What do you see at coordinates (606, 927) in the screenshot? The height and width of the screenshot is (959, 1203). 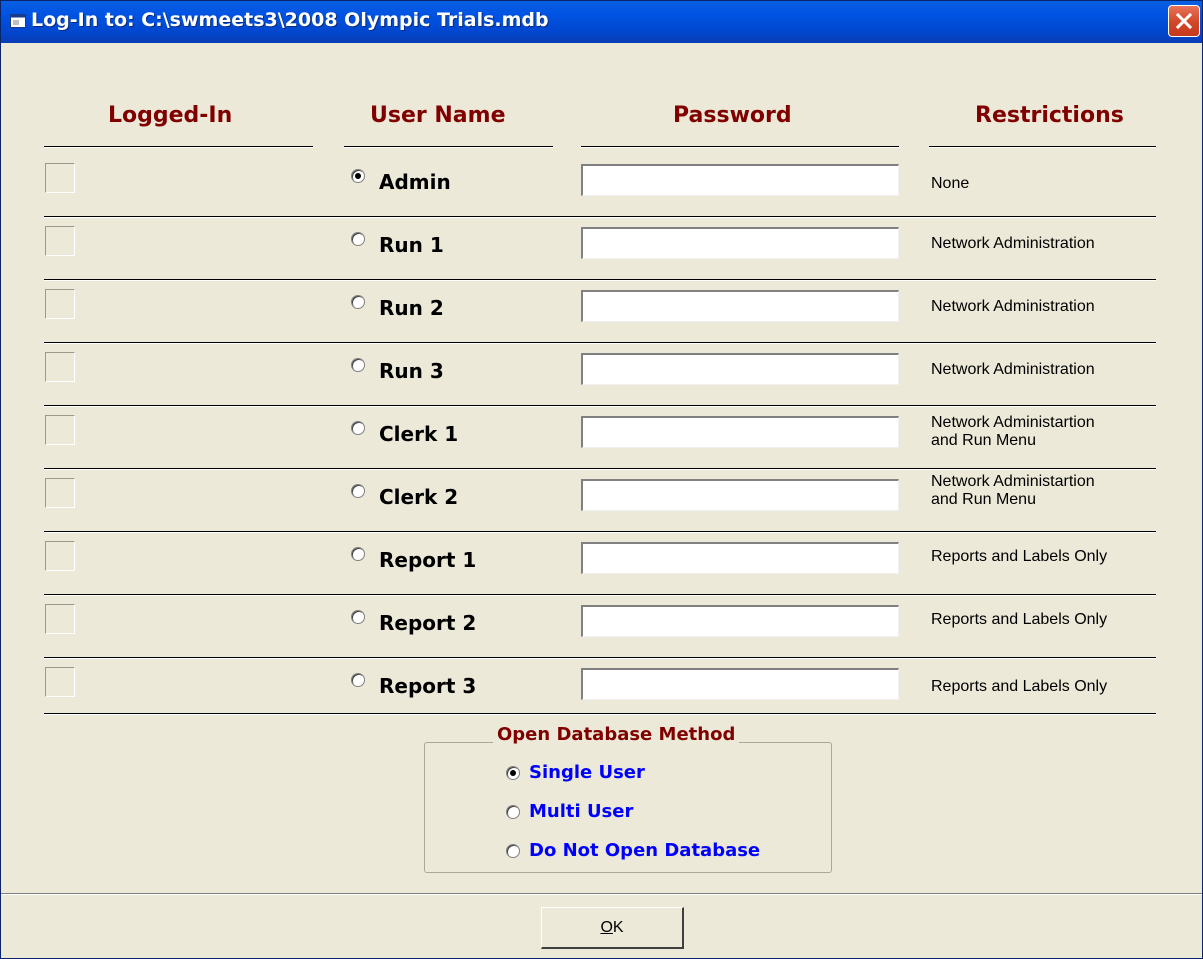 I see `ok-accelerator: O` at bounding box center [606, 927].